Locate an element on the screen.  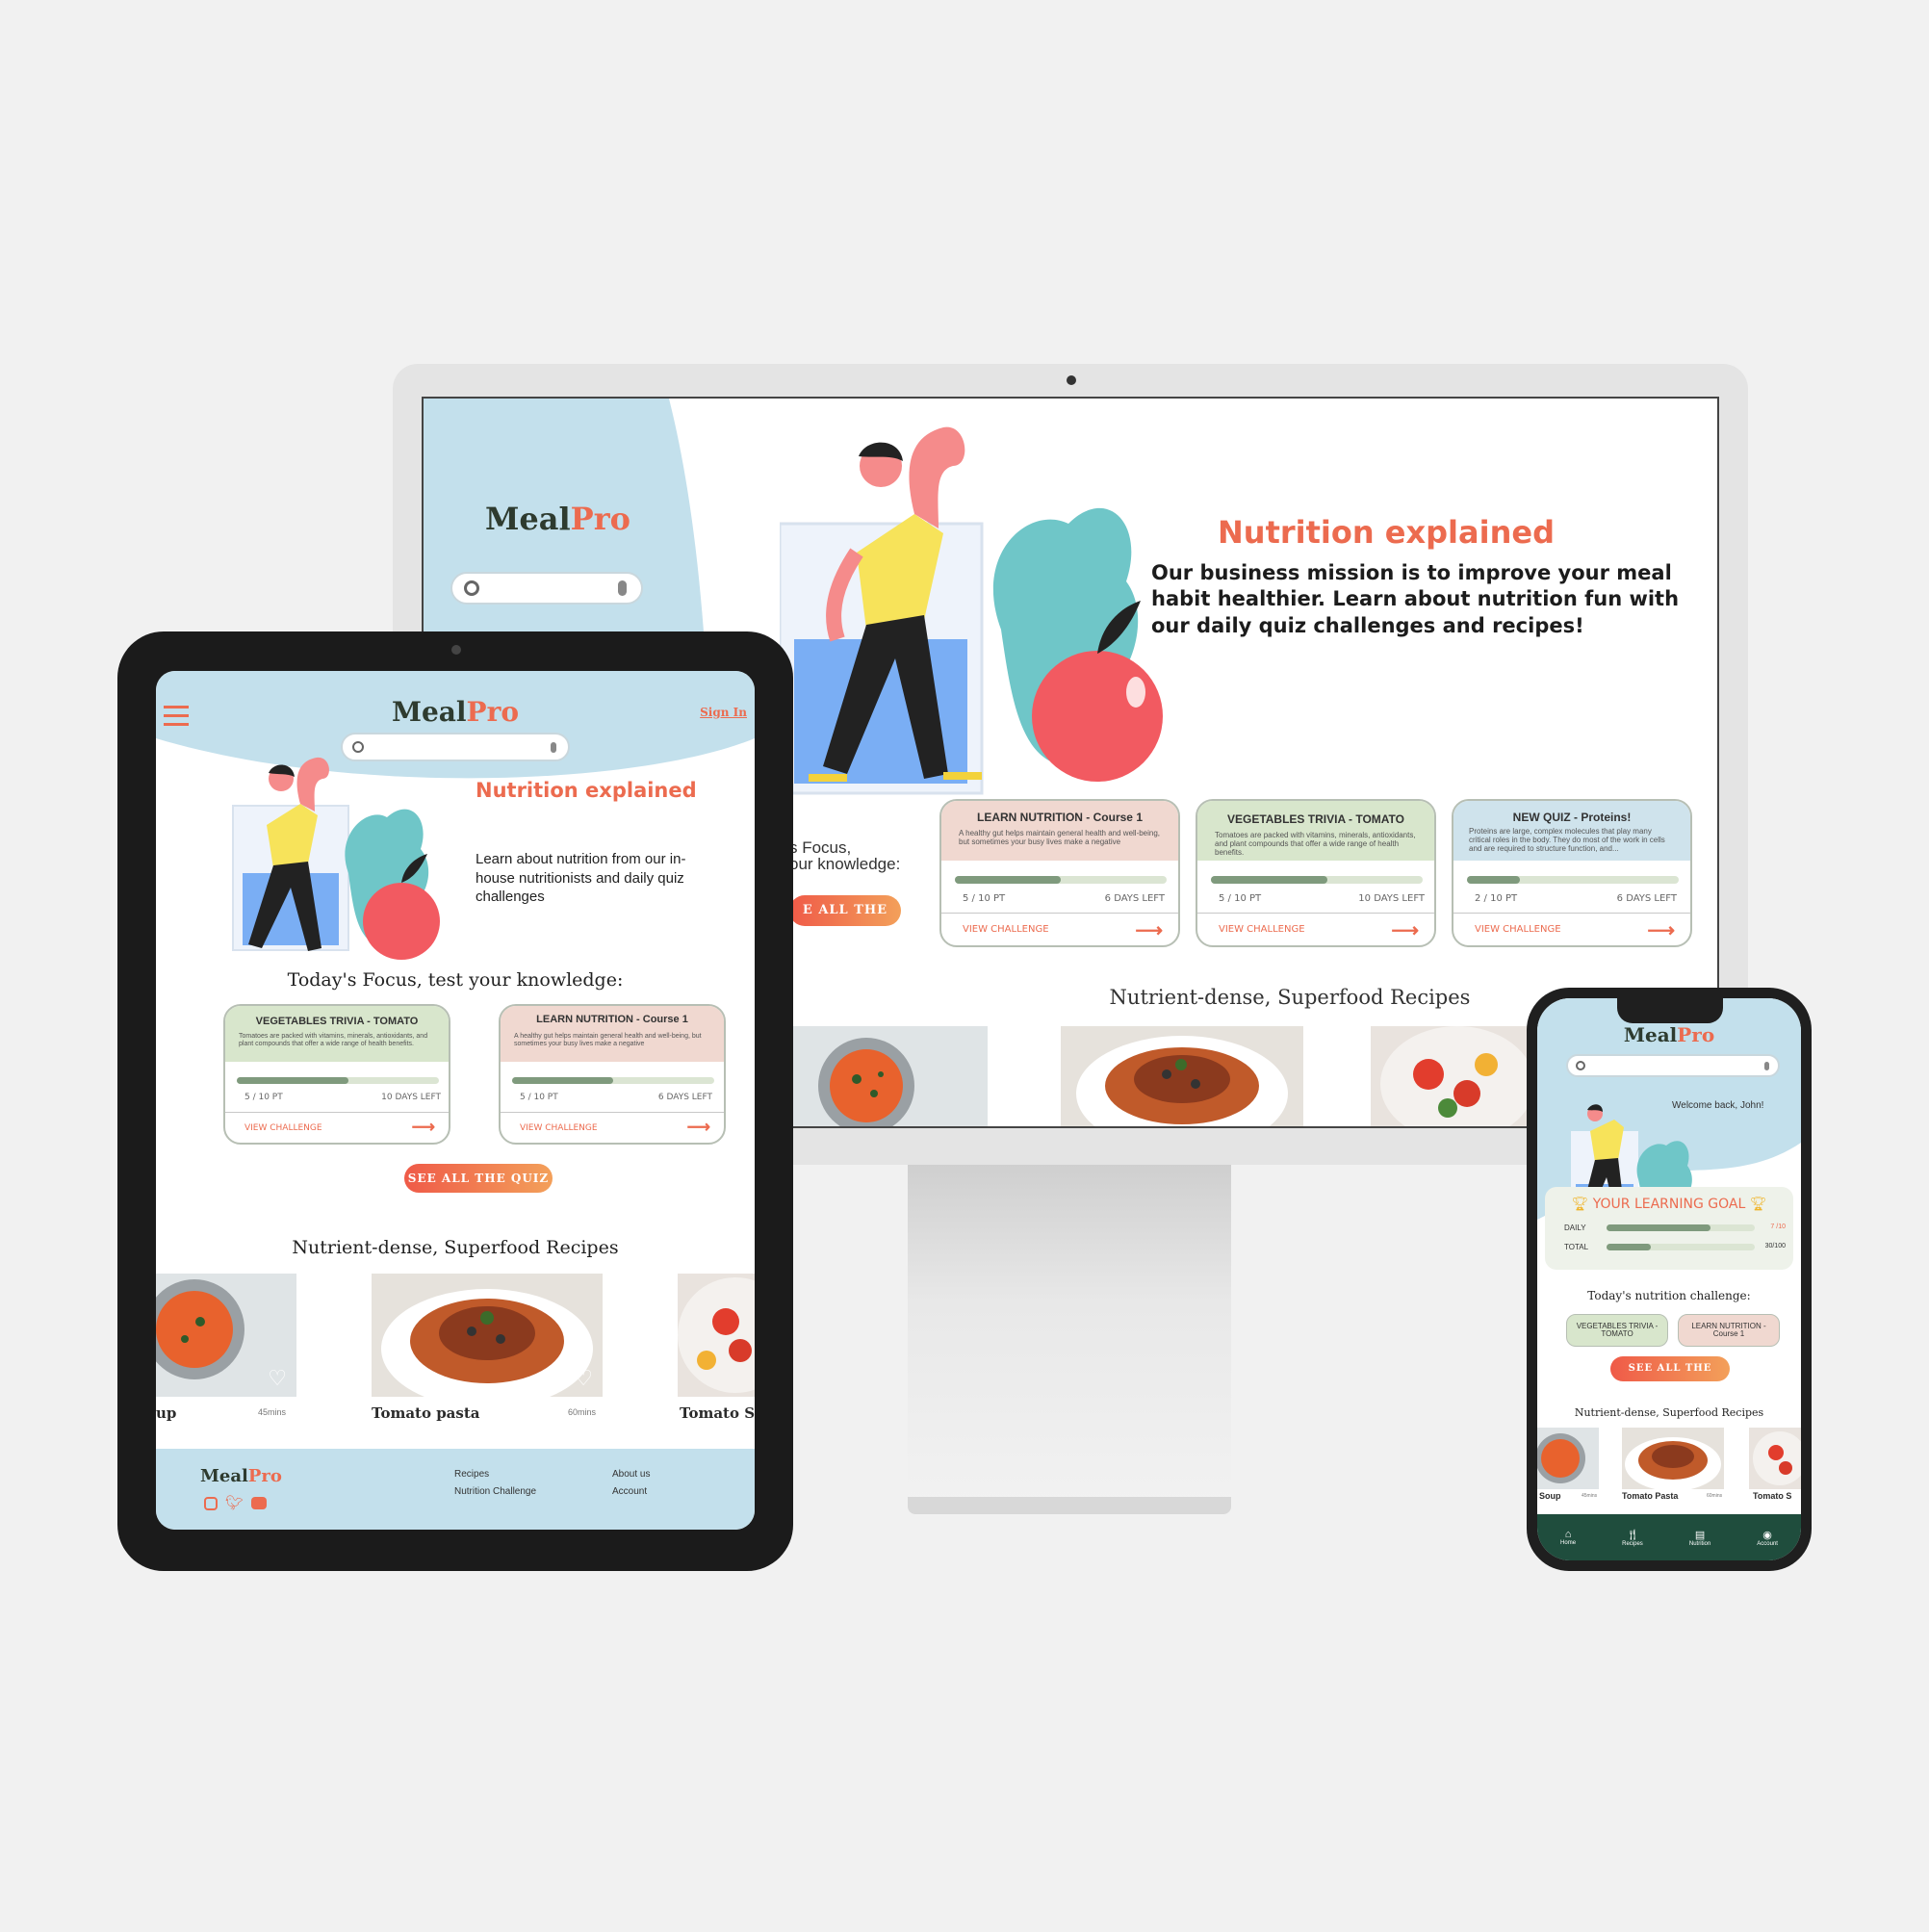
recipe-time: 45mins is located at coordinates (1590, 1496).